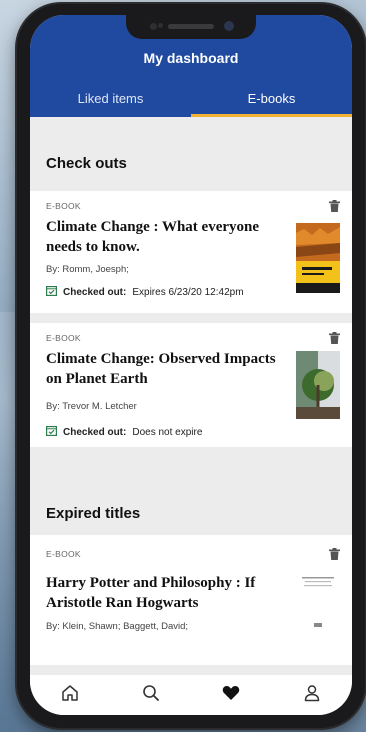  I want to click on user-icon, so click(312, 695).